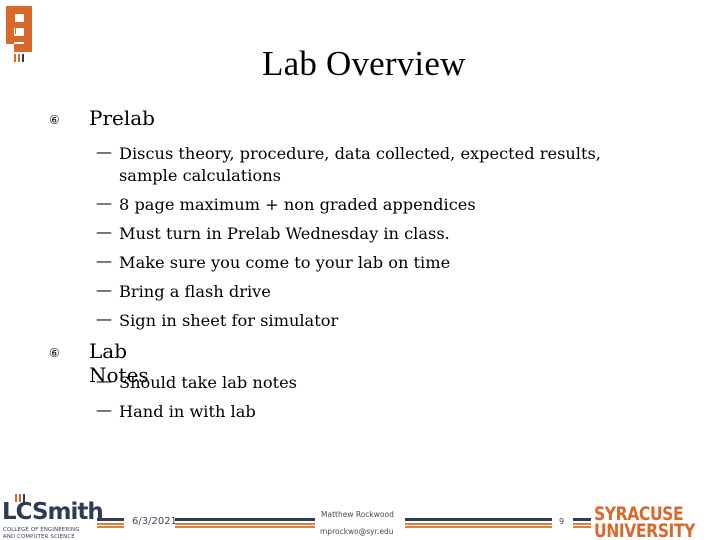  What do you see at coordinates (39, 537) in the screenshot?
I see `lcsmith-subtitle-2: AND COMPUTER SCIENCE` at bounding box center [39, 537].